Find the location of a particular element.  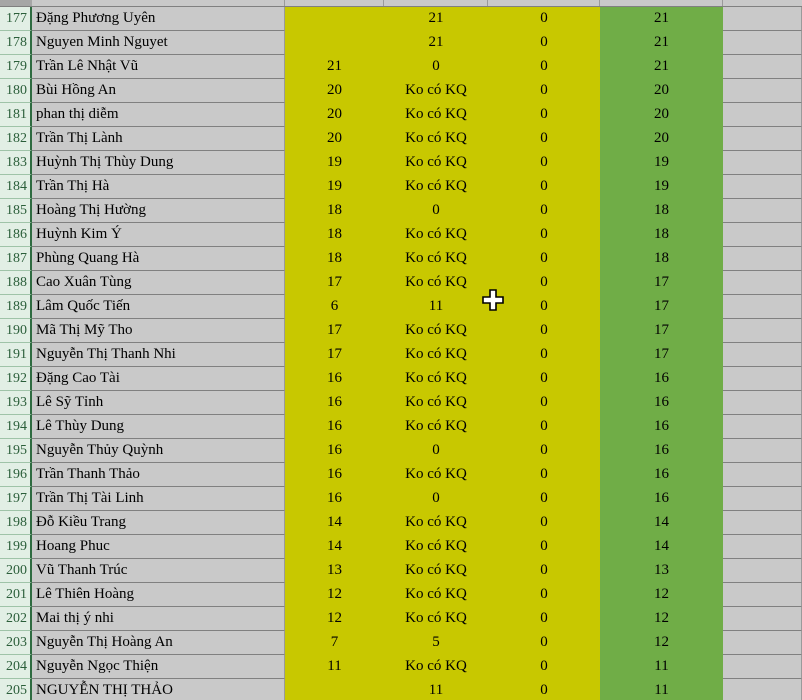

row-header-number: 192 is located at coordinates (16, 379).